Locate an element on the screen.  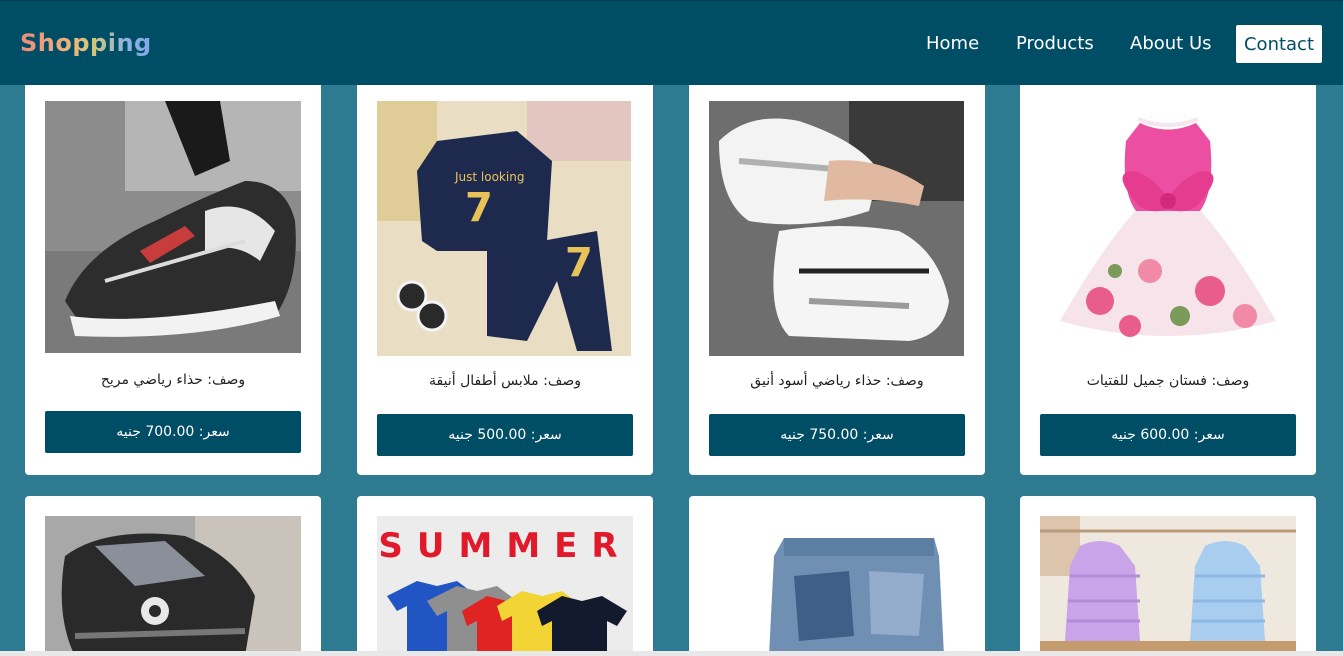
nav-home: Home is located at coordinates (952, 43).